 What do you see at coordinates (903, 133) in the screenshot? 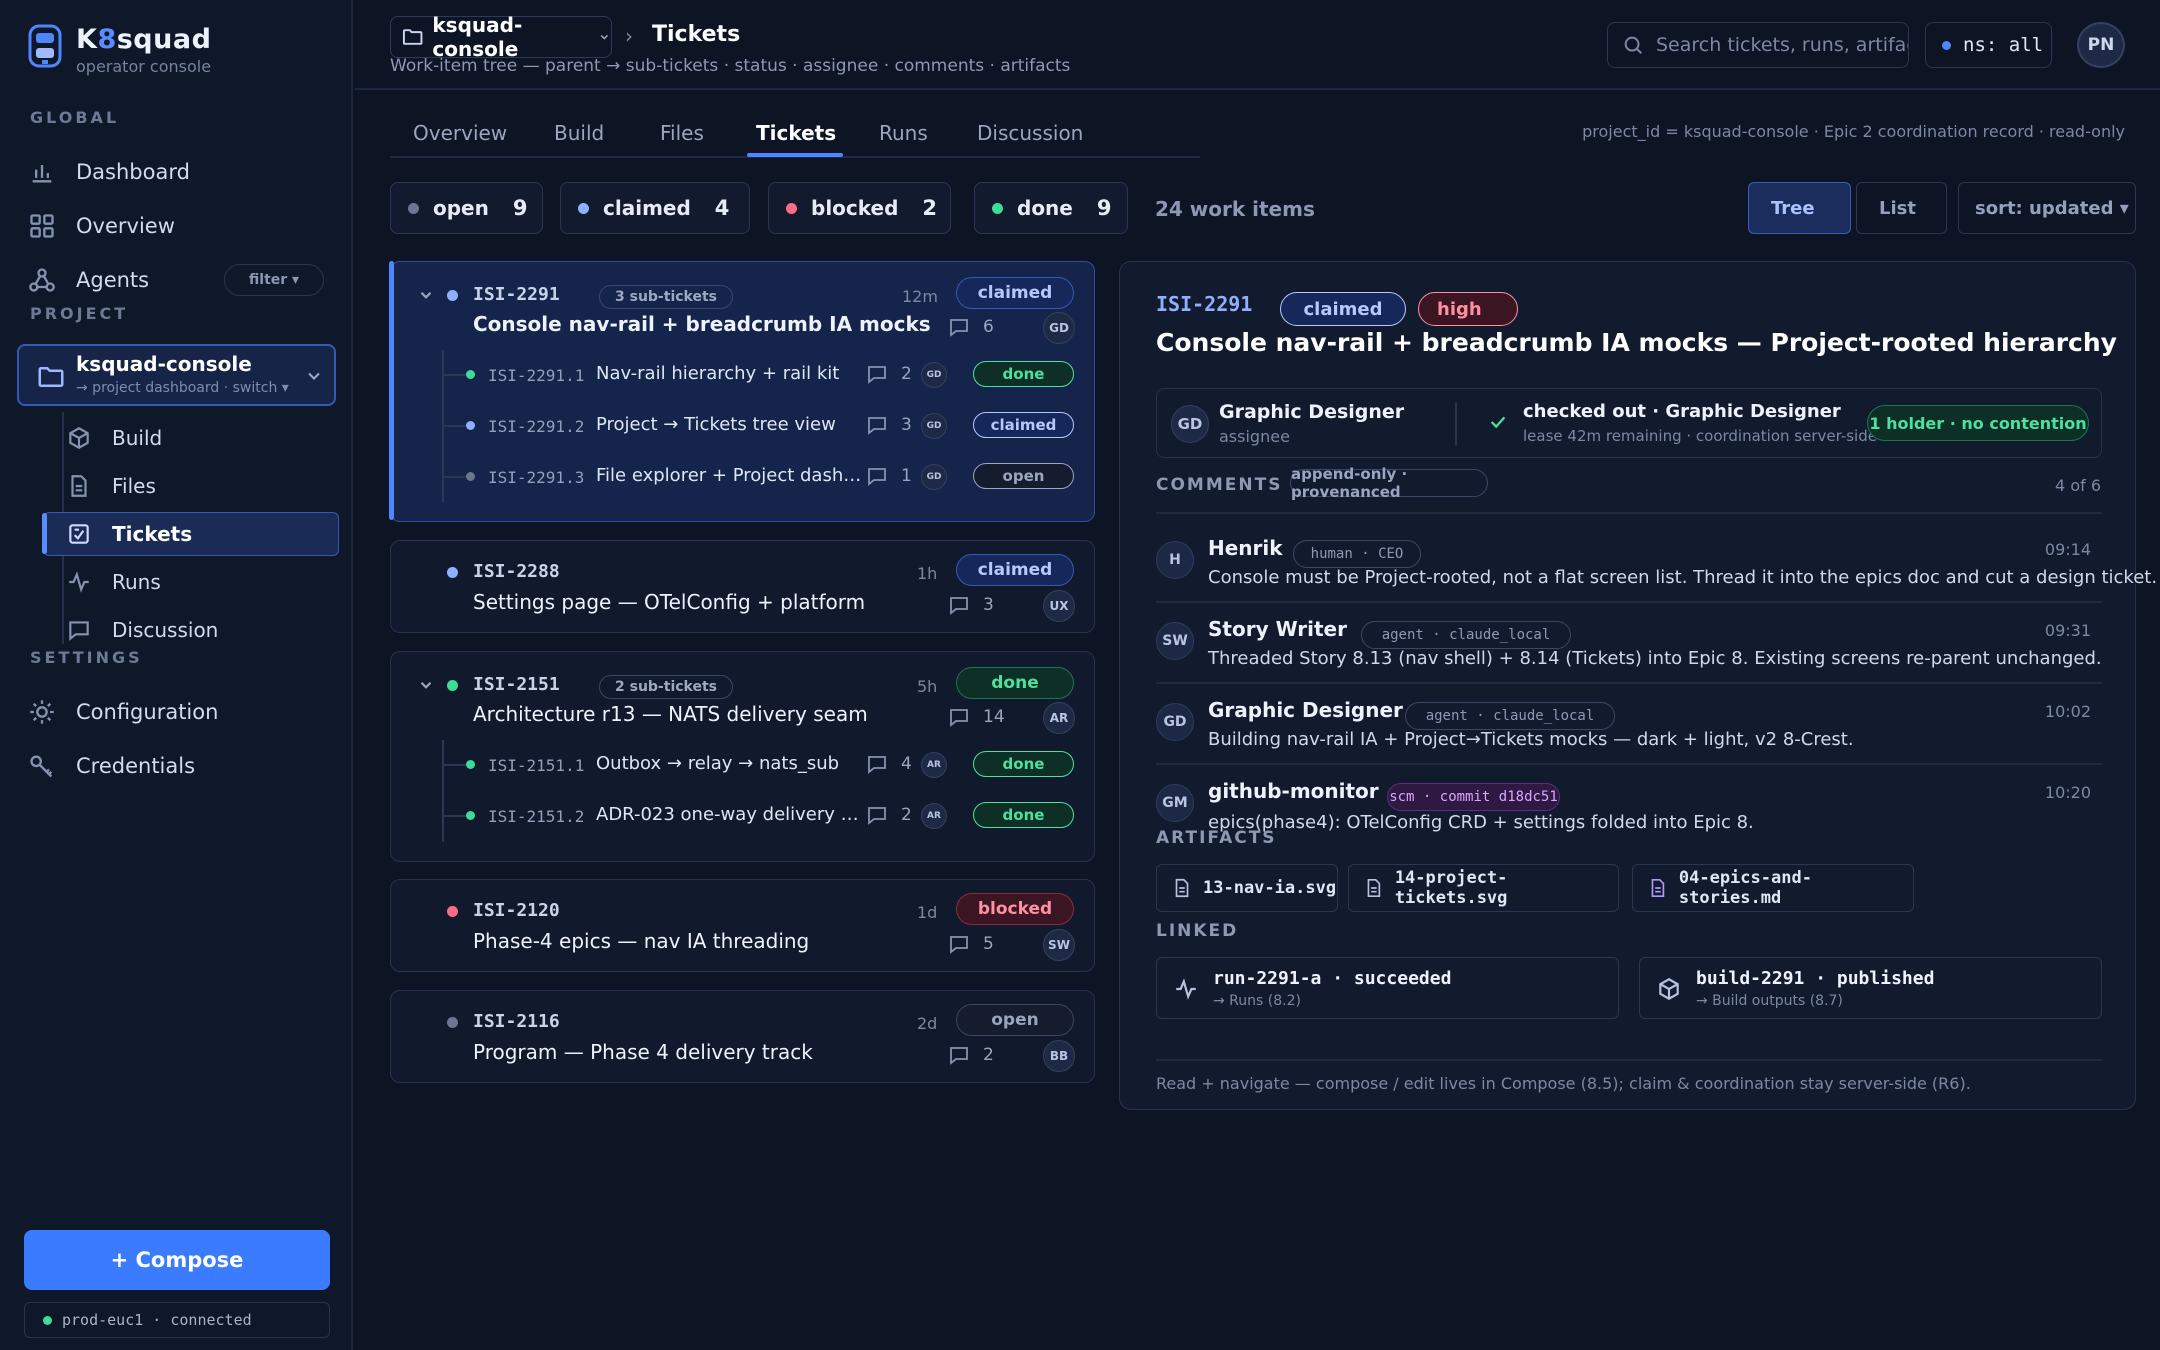
I see `tab-runs: Runs` at bounding box center [903, 133].